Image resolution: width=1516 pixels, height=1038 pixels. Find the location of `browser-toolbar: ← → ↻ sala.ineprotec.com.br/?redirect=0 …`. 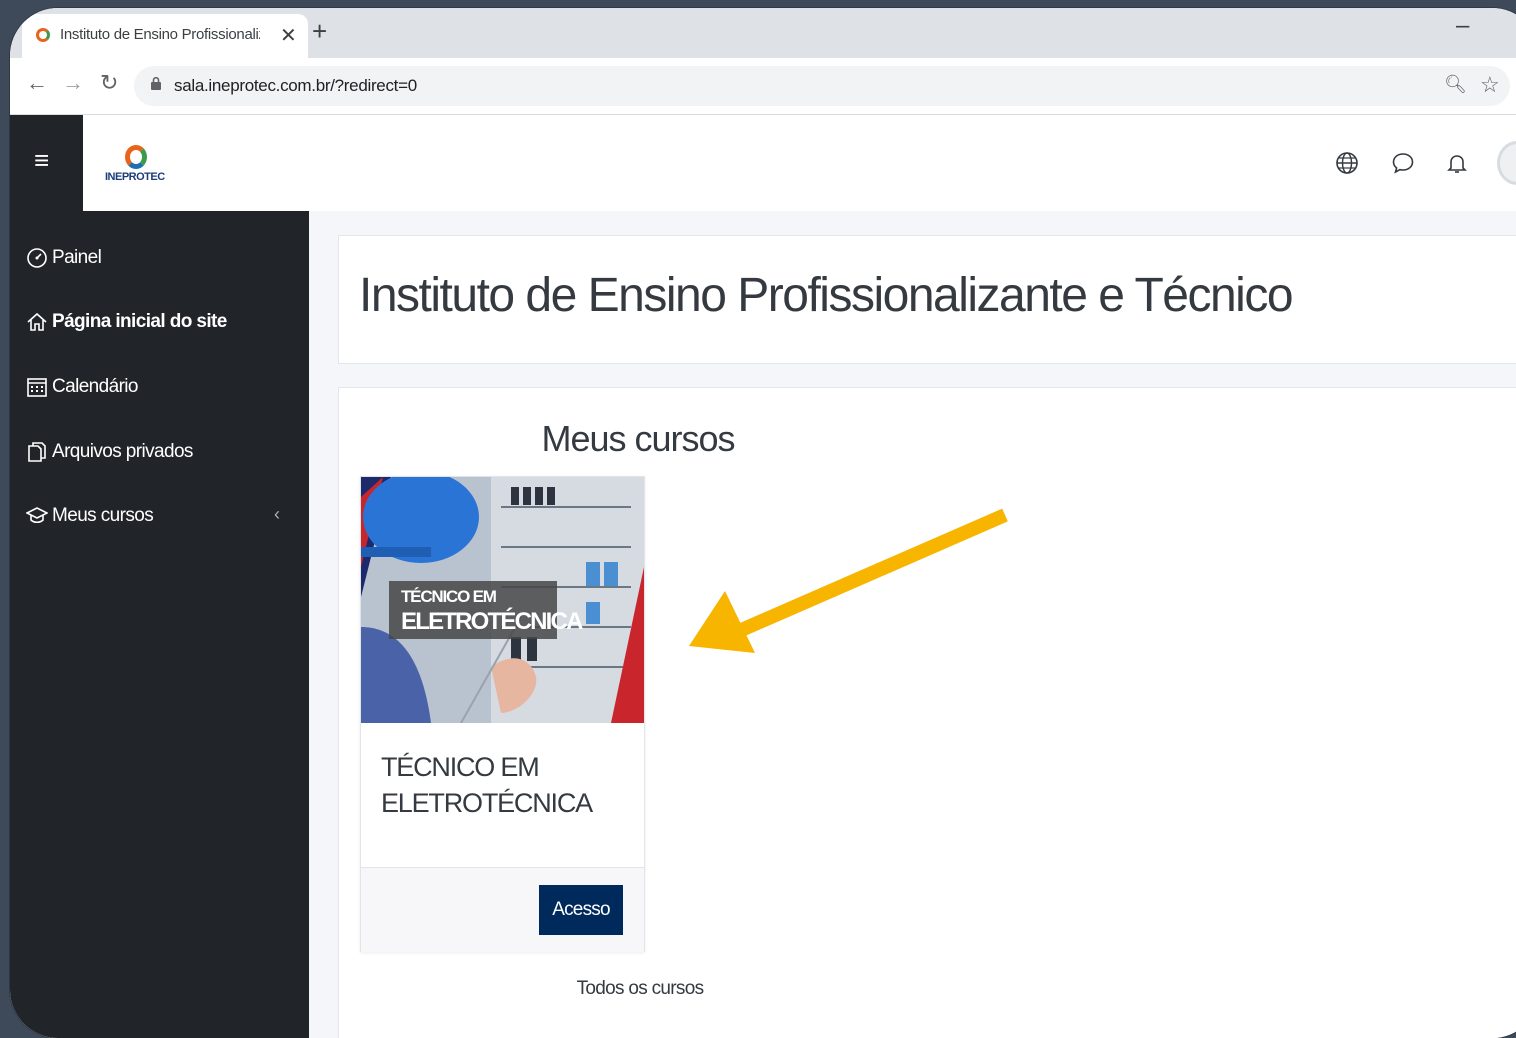

browser-toolbar: ← → ↻ sala.ineprotec.com.br/?redirect=0 … is located at coordinates (763, 86).